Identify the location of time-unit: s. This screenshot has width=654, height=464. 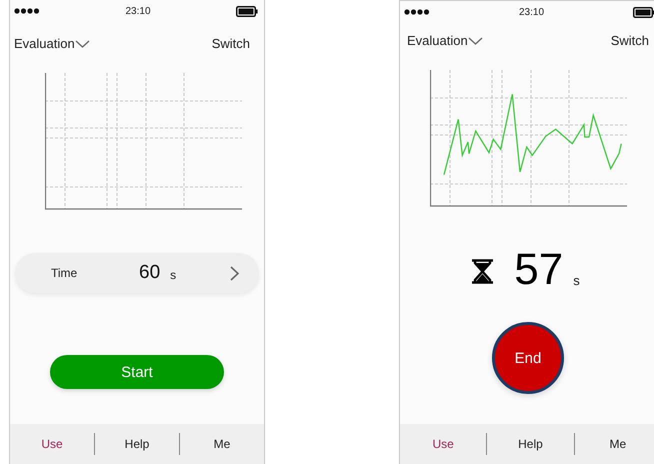
(174, 275).